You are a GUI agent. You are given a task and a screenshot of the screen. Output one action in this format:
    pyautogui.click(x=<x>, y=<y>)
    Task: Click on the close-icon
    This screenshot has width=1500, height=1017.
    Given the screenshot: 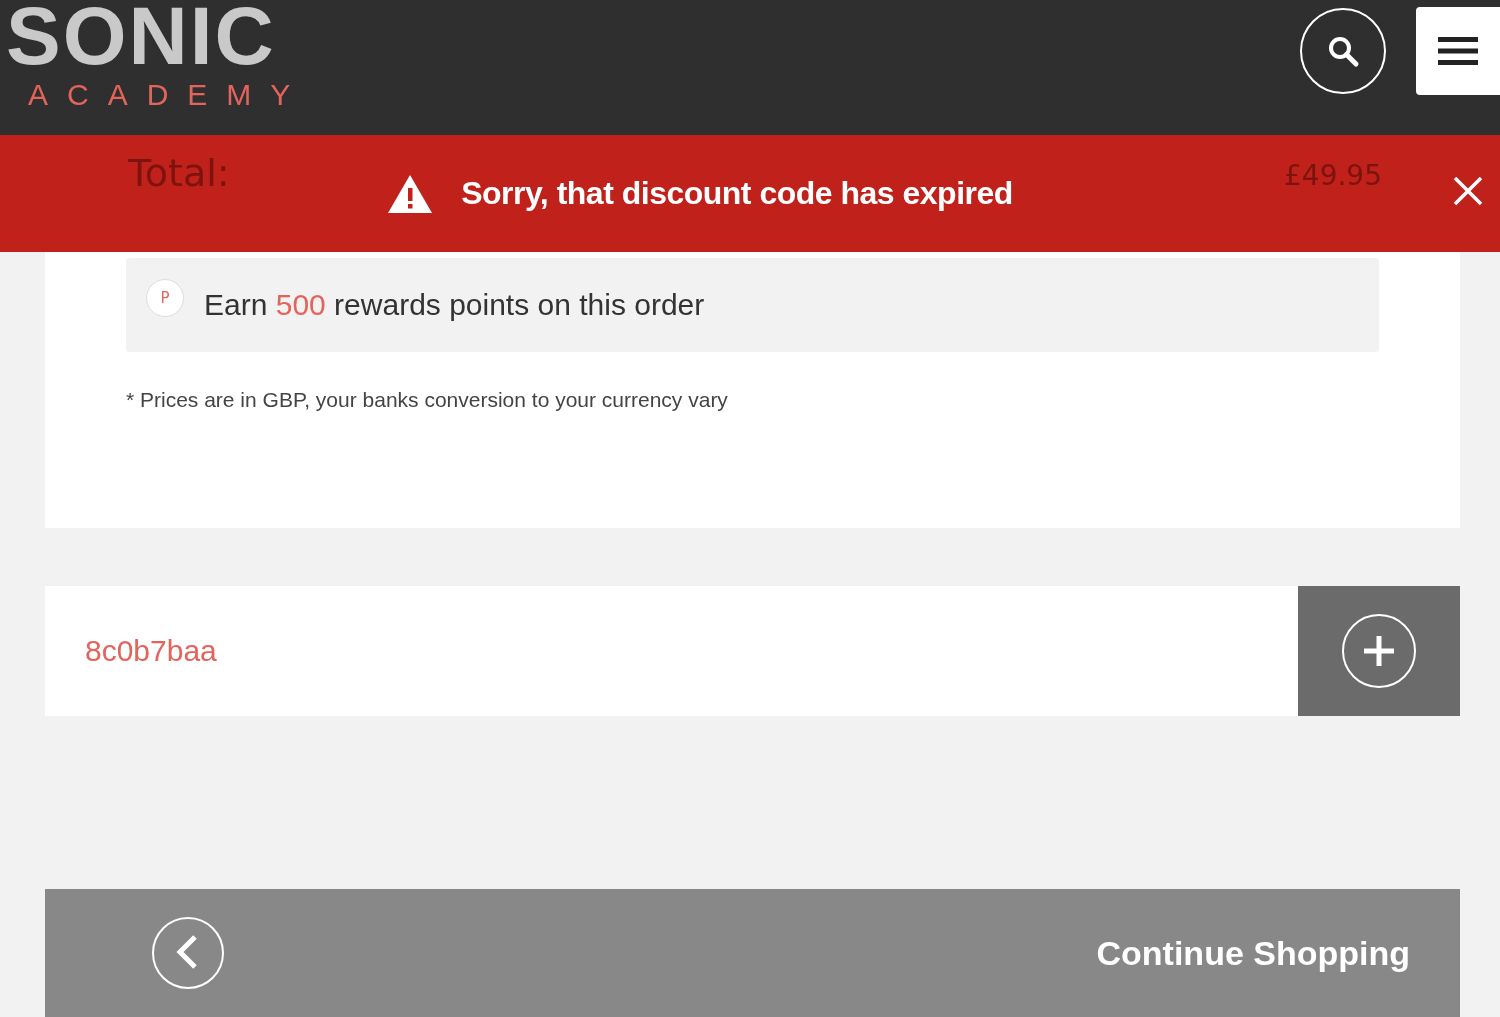 What is the action you would take?
    pyautogui.click(x=1468, y=191)
    